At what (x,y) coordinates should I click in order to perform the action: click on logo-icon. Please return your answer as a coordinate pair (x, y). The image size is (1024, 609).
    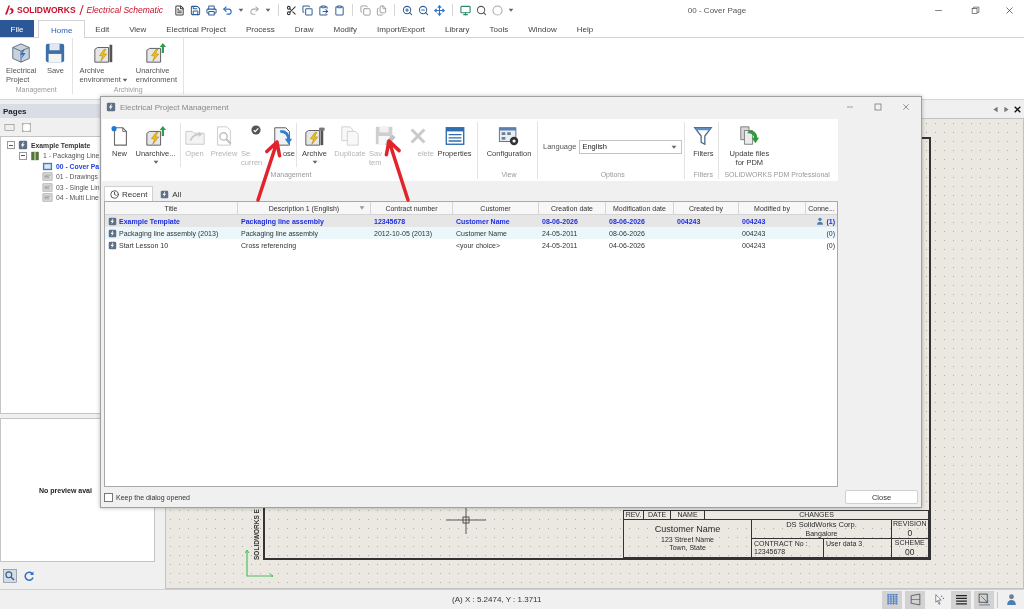
    Looking at the image, I should click on (9, 10).